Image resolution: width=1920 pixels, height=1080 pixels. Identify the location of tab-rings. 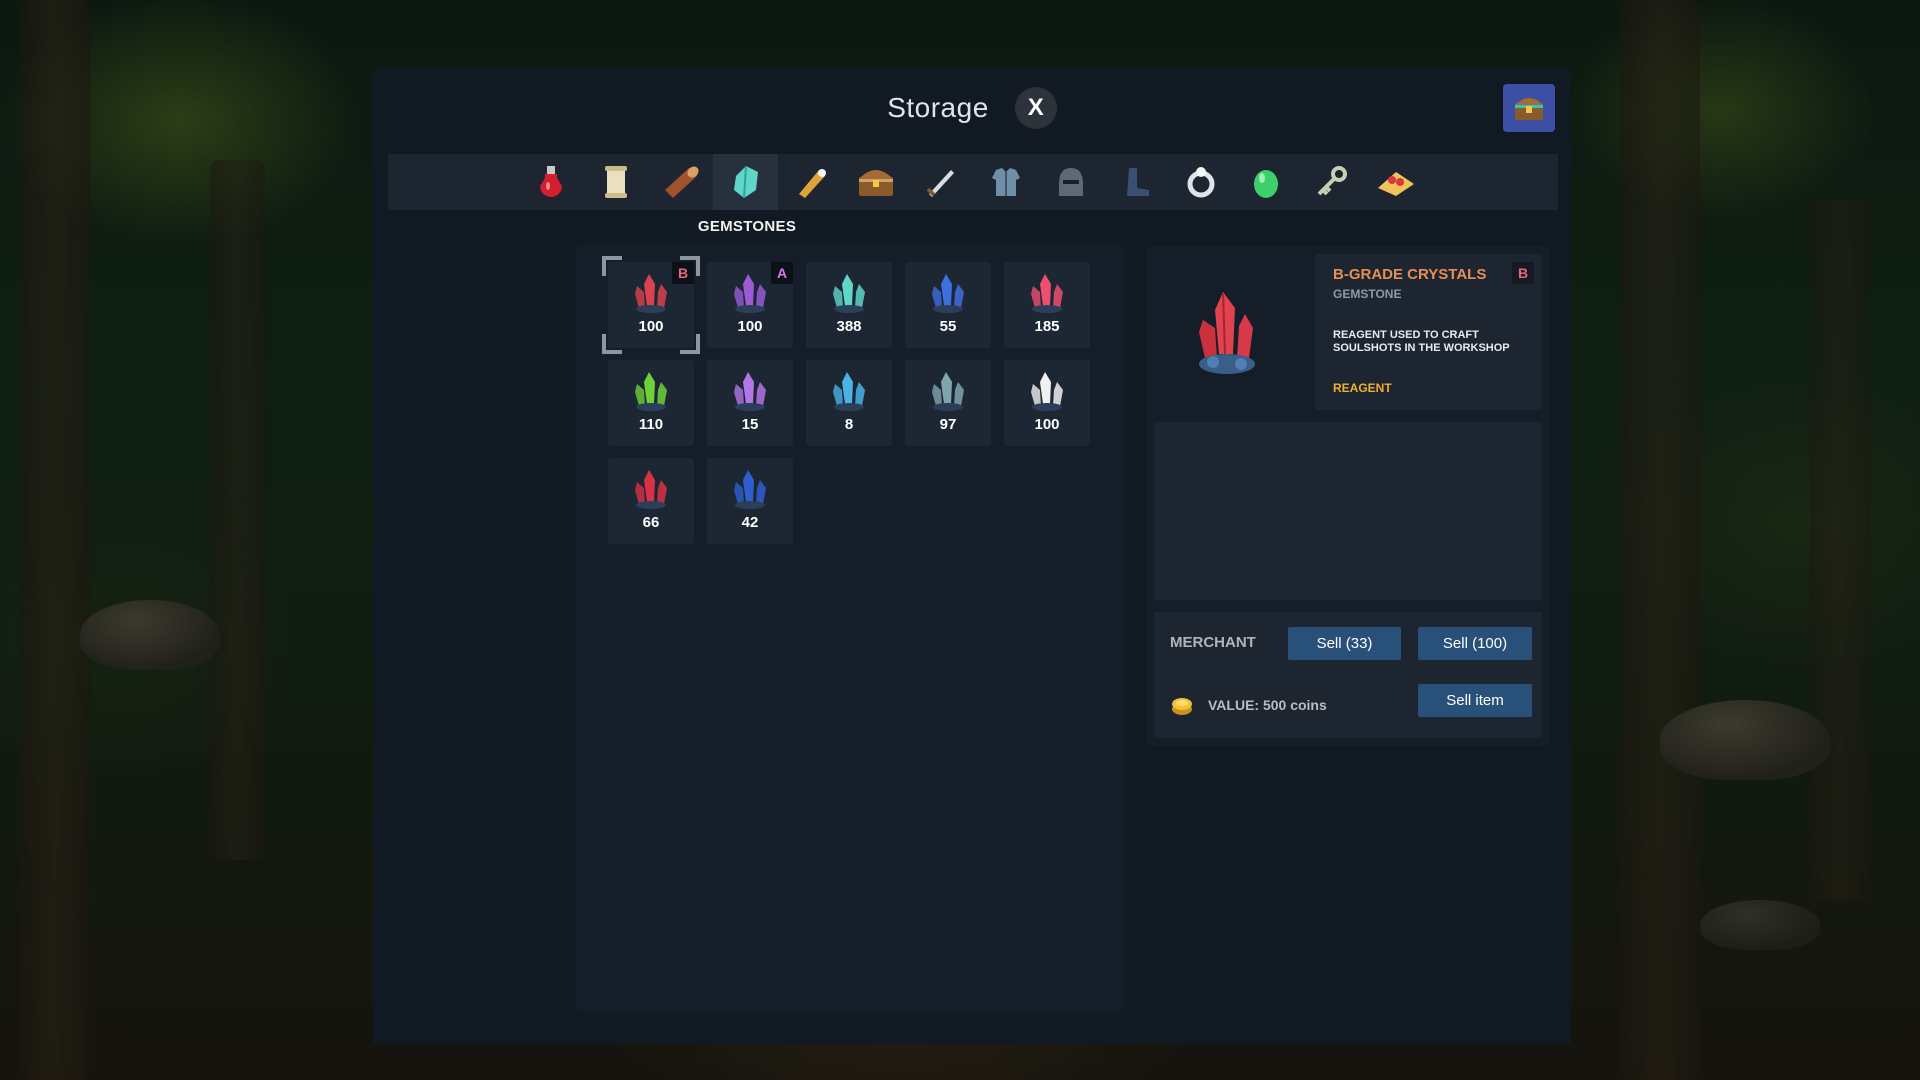
(1200, 182).